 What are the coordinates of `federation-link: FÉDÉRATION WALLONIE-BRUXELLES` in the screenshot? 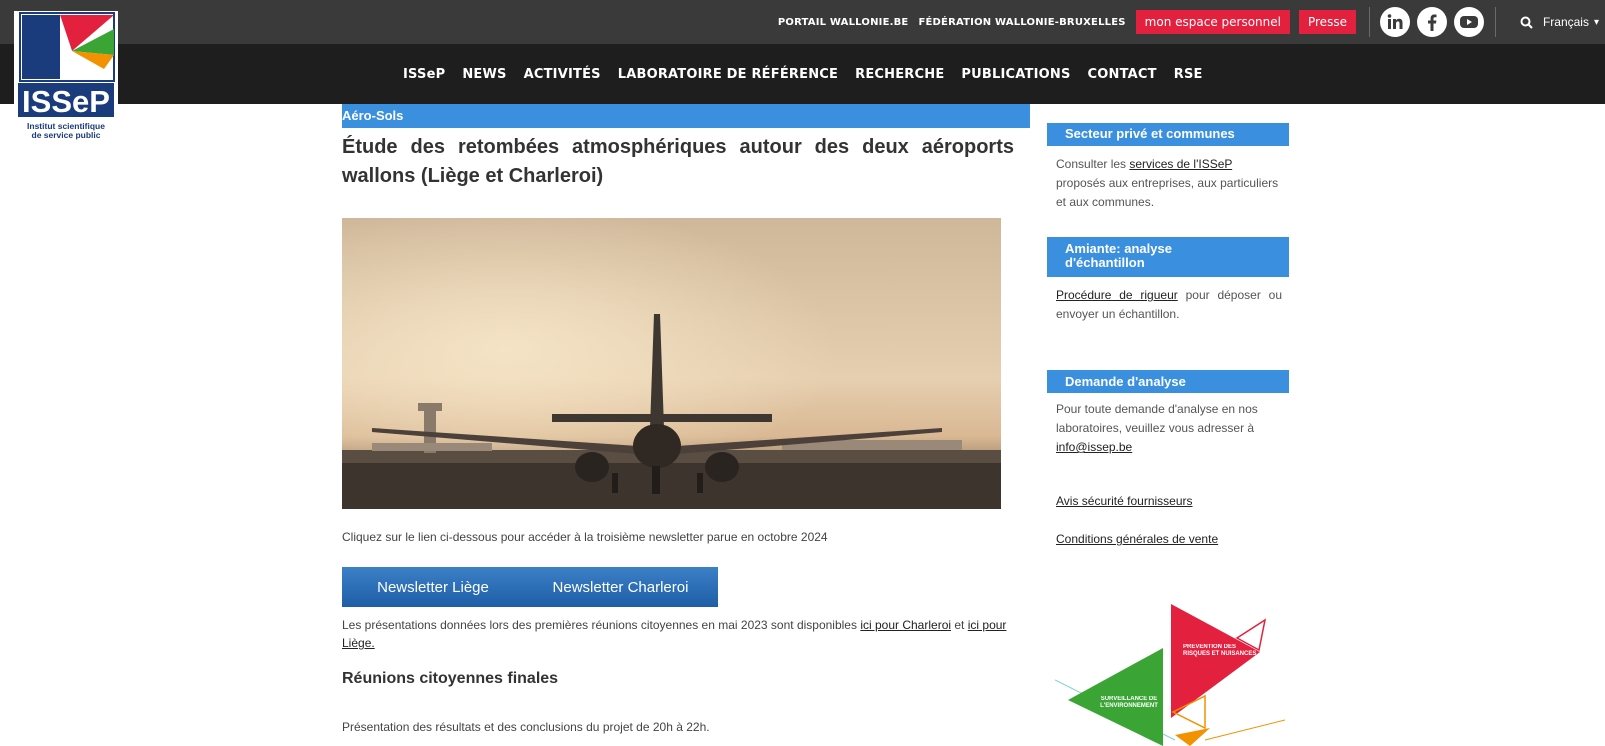 It's located at (1021, 22).